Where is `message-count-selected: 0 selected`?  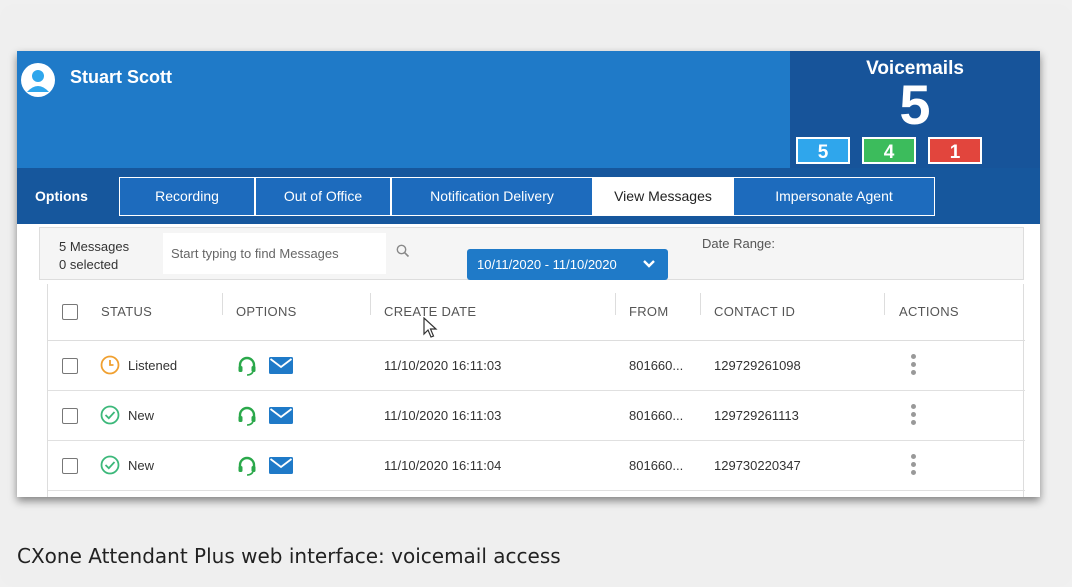 message-count-selected: 0 selected is located at coordinates (89, 264).